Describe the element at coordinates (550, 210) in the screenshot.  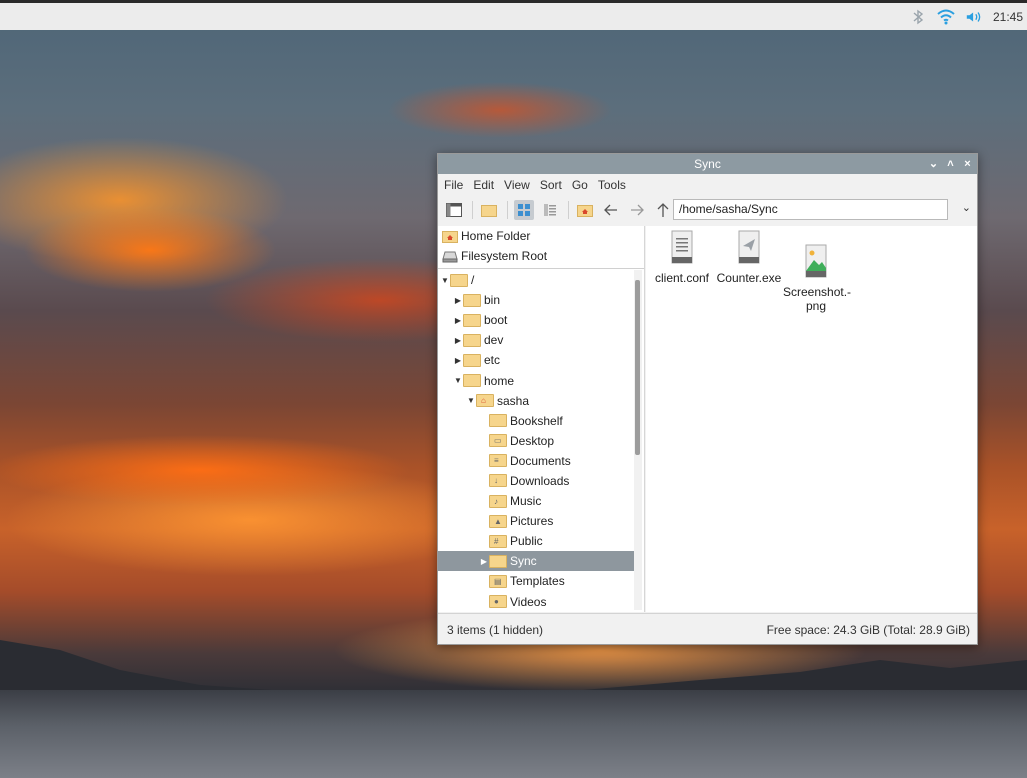
I see `list-view-button` at that location.